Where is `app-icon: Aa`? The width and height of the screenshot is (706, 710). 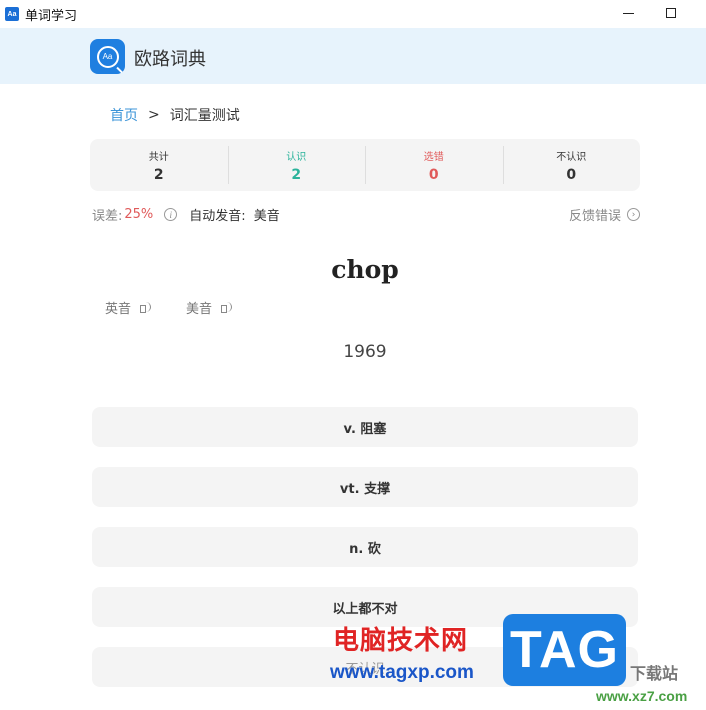
app-icon: Aa is located at coordinates (12, 14).